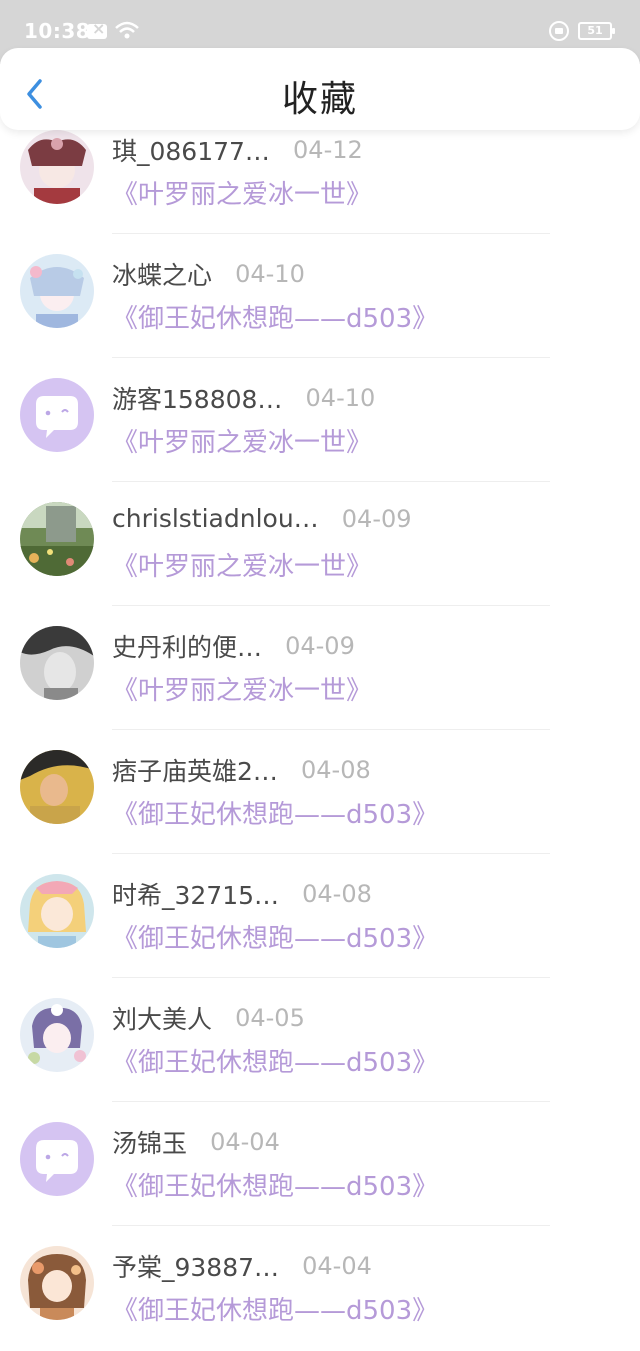  Describe the element at coordinates (320, 668) in the screenshot. I see `list-item: 史丹利的便… 04-09 《叶罗丽之爱冰一世》` at that location.